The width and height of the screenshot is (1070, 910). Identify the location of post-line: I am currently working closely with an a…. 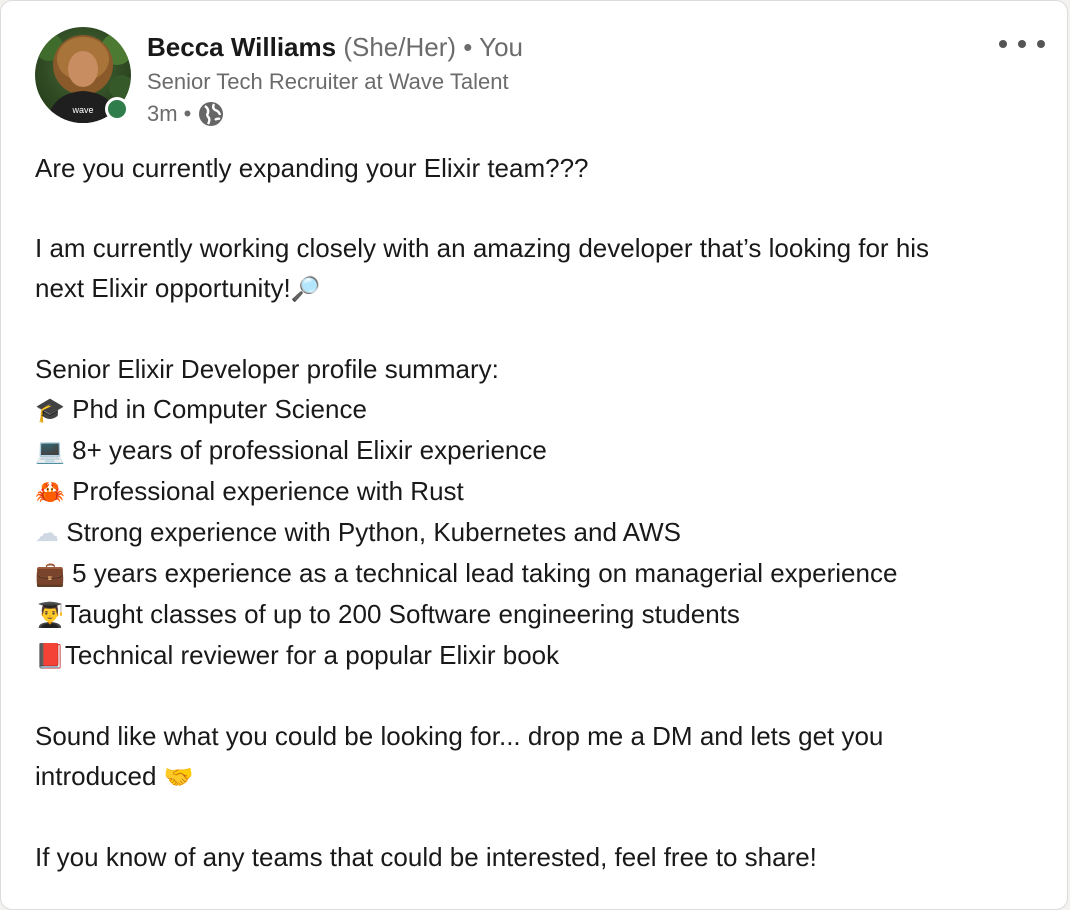
(482, 248).